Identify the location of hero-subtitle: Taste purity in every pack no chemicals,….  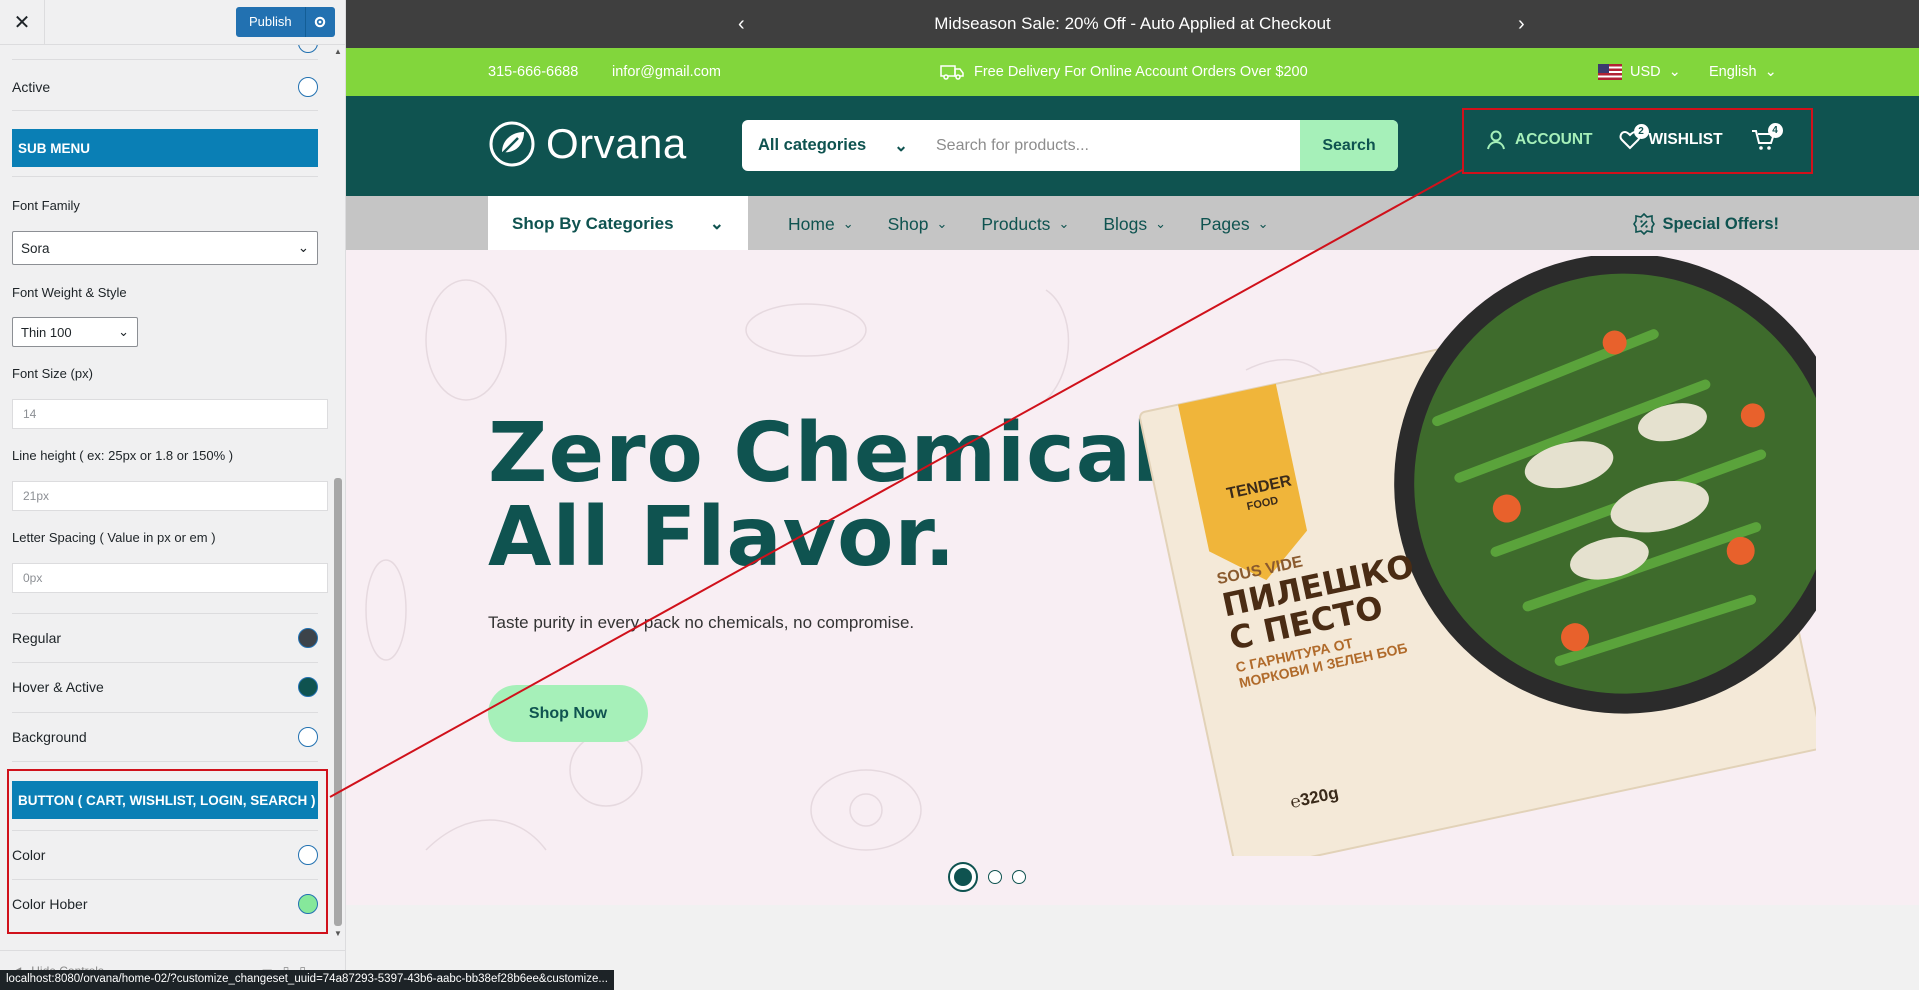
(701, 622).